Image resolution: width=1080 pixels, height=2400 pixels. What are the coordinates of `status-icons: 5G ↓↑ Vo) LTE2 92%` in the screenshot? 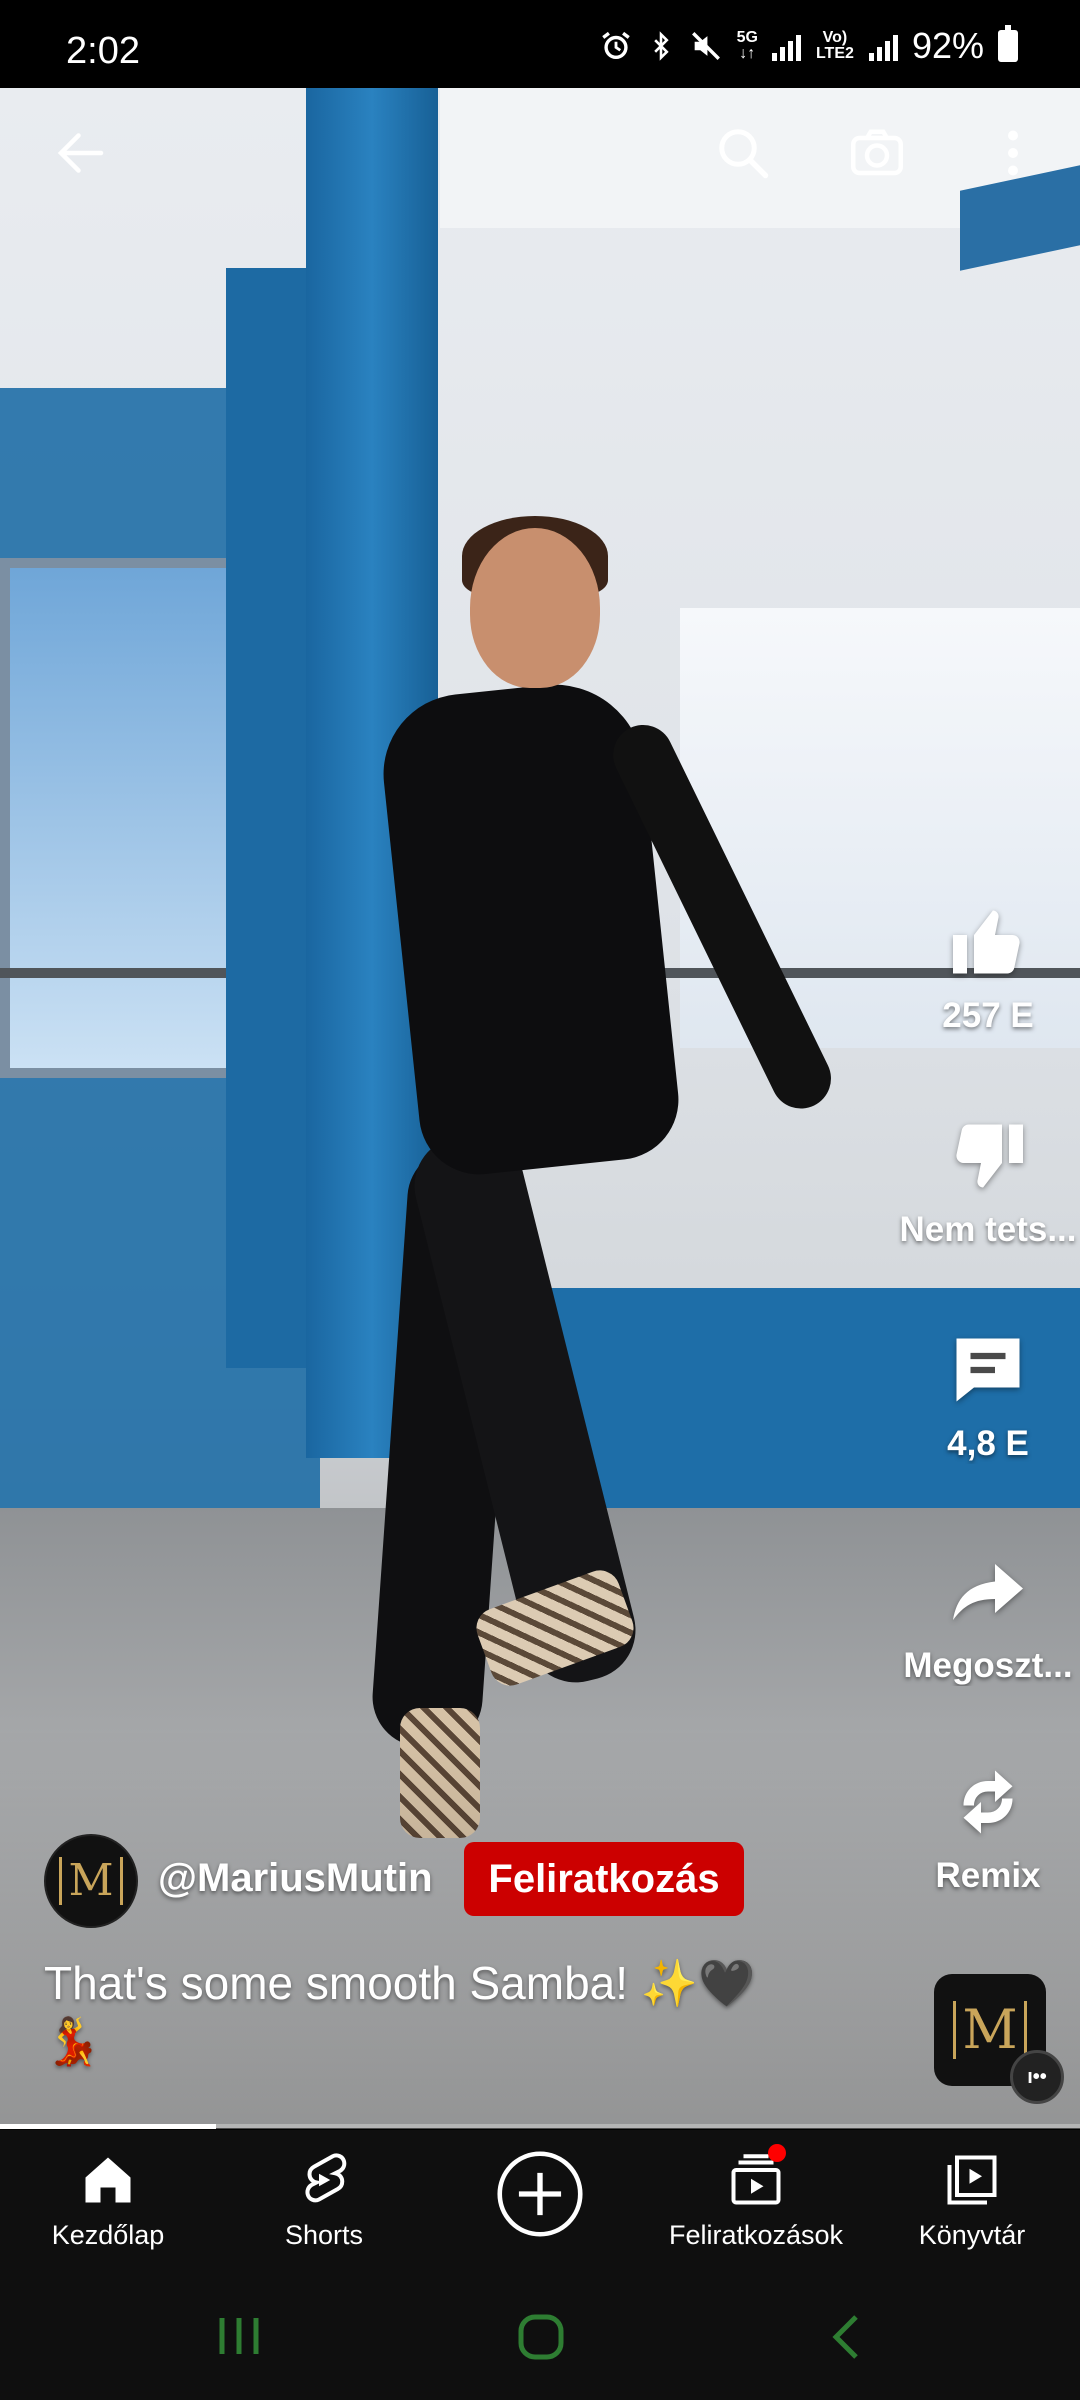 It's located at (808, 46).